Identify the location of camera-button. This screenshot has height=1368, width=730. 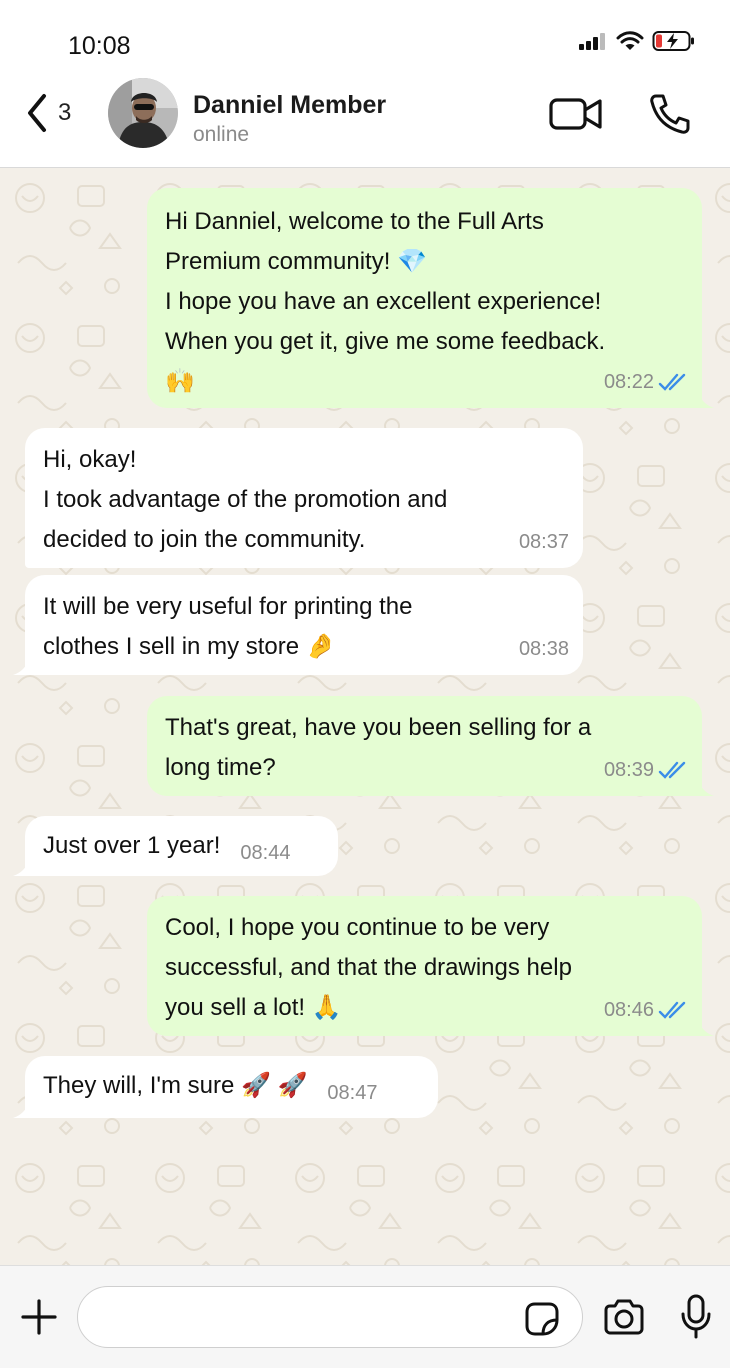
(624, 1319).